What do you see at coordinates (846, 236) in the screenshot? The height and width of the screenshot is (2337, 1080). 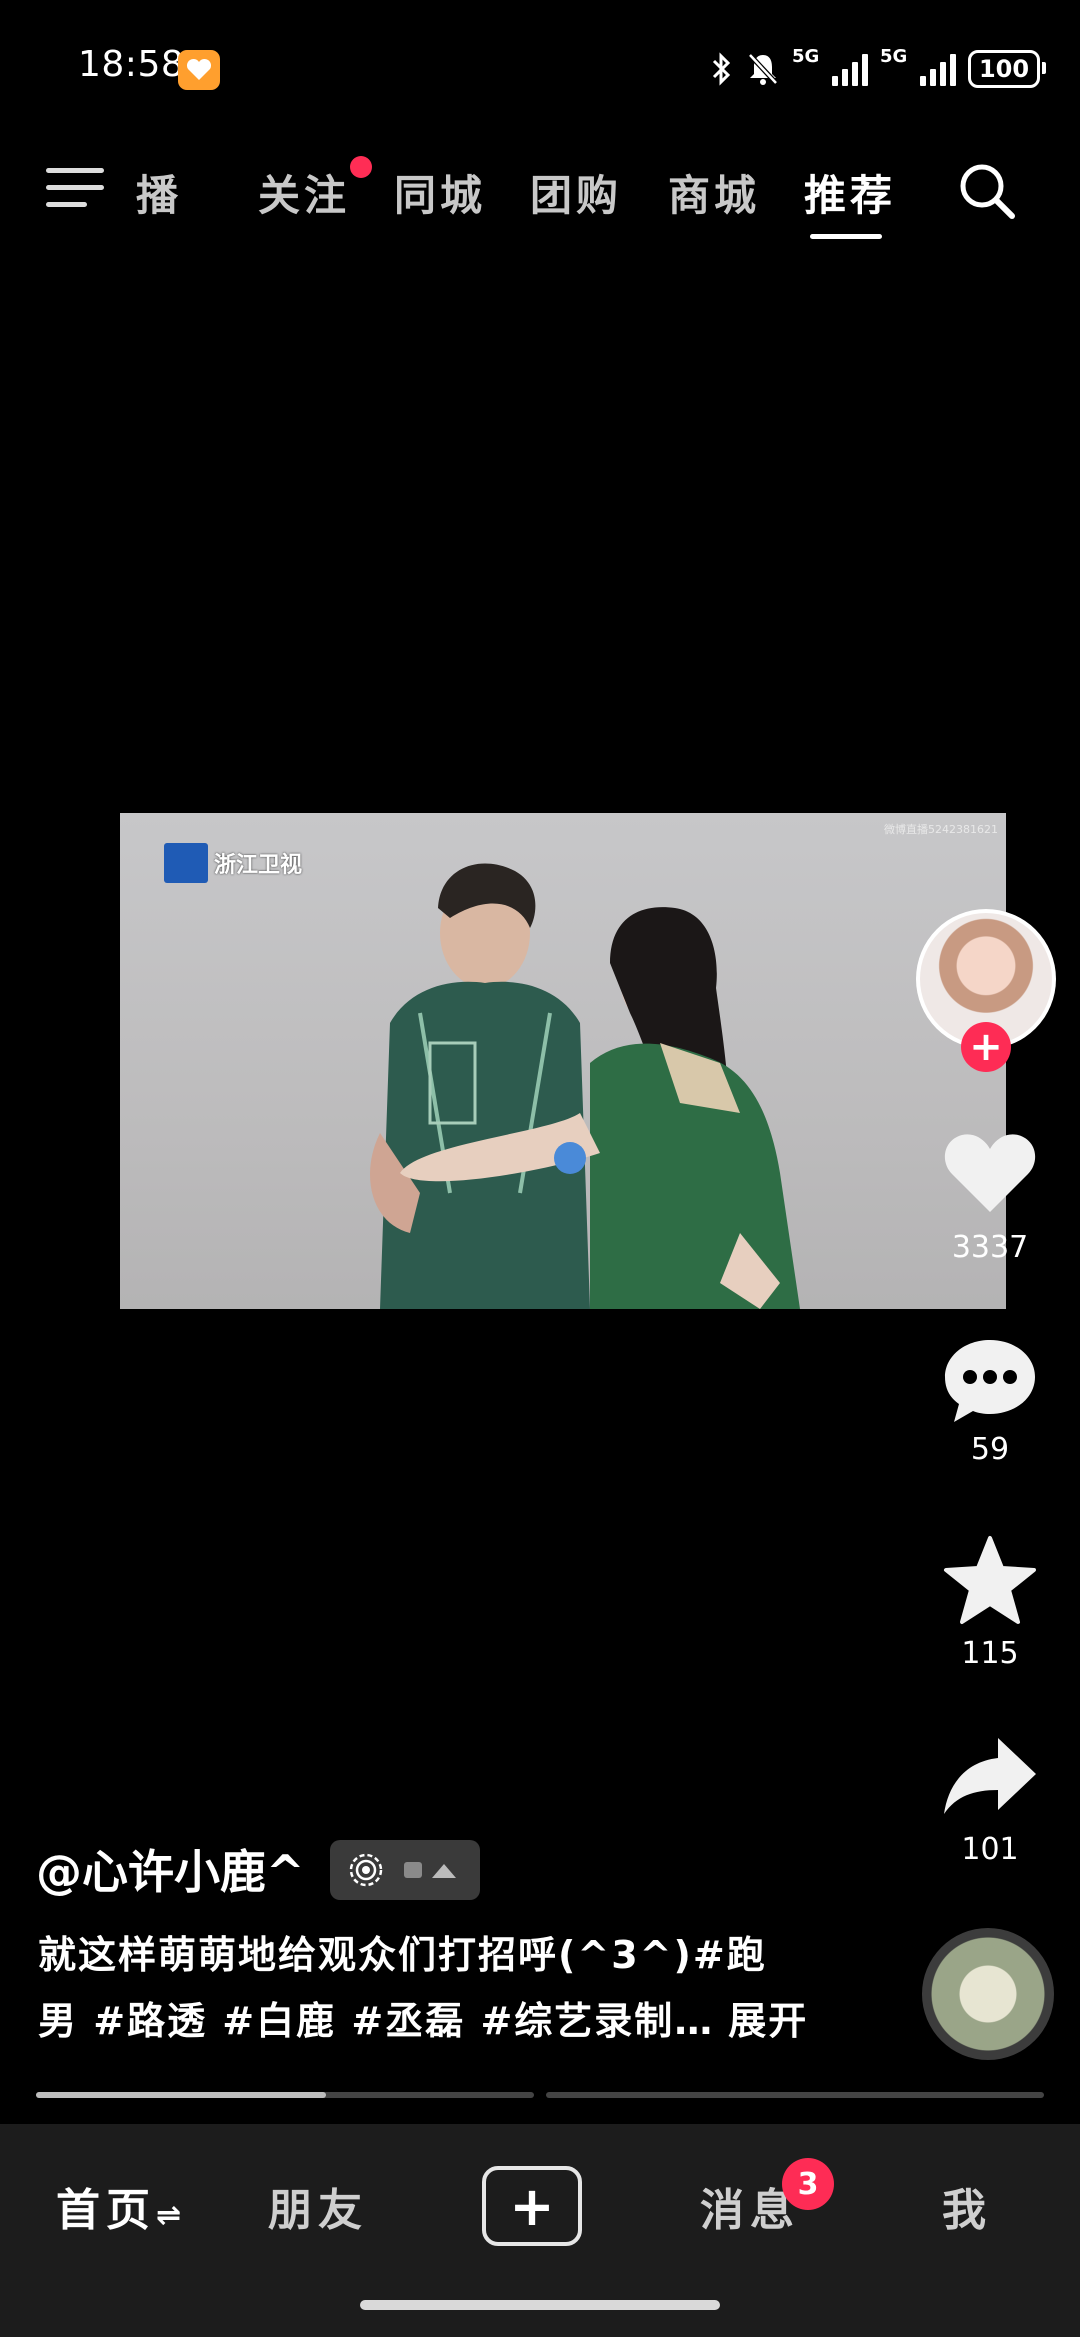 I see `active-tab-indicator` at bounding box center [846, 236].